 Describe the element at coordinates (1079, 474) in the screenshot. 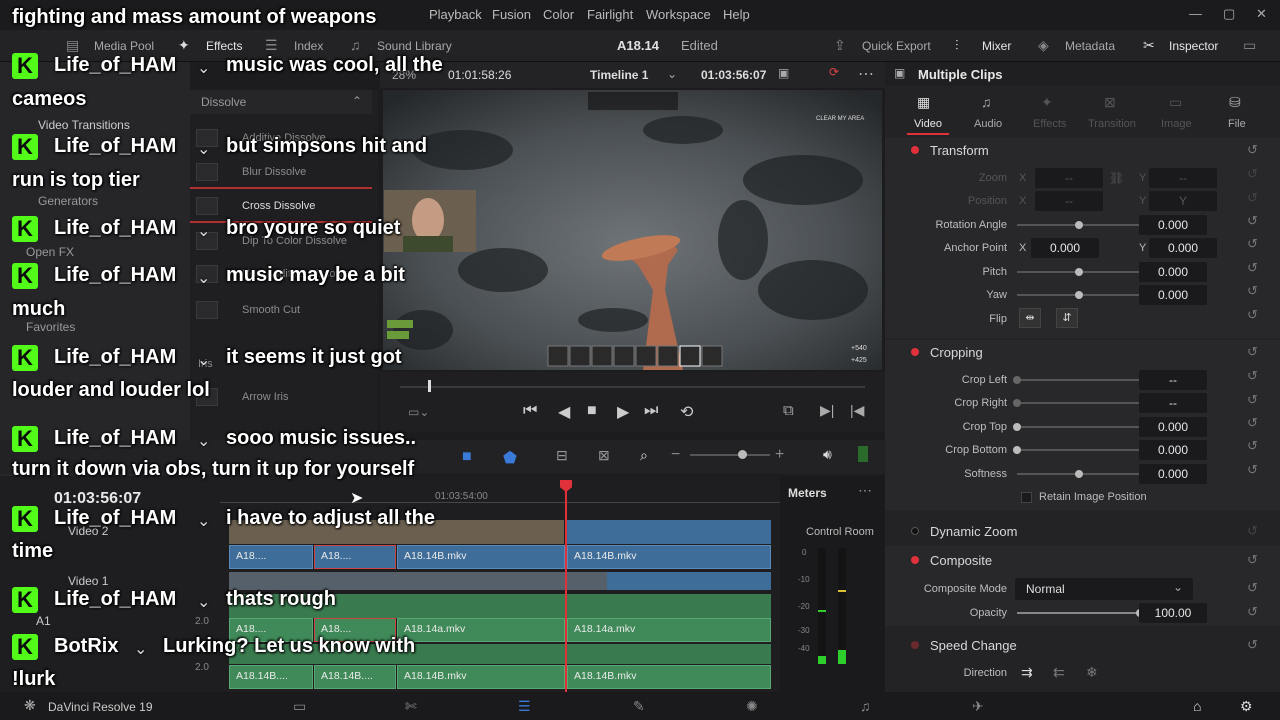

I see `softness-knob` at that location.